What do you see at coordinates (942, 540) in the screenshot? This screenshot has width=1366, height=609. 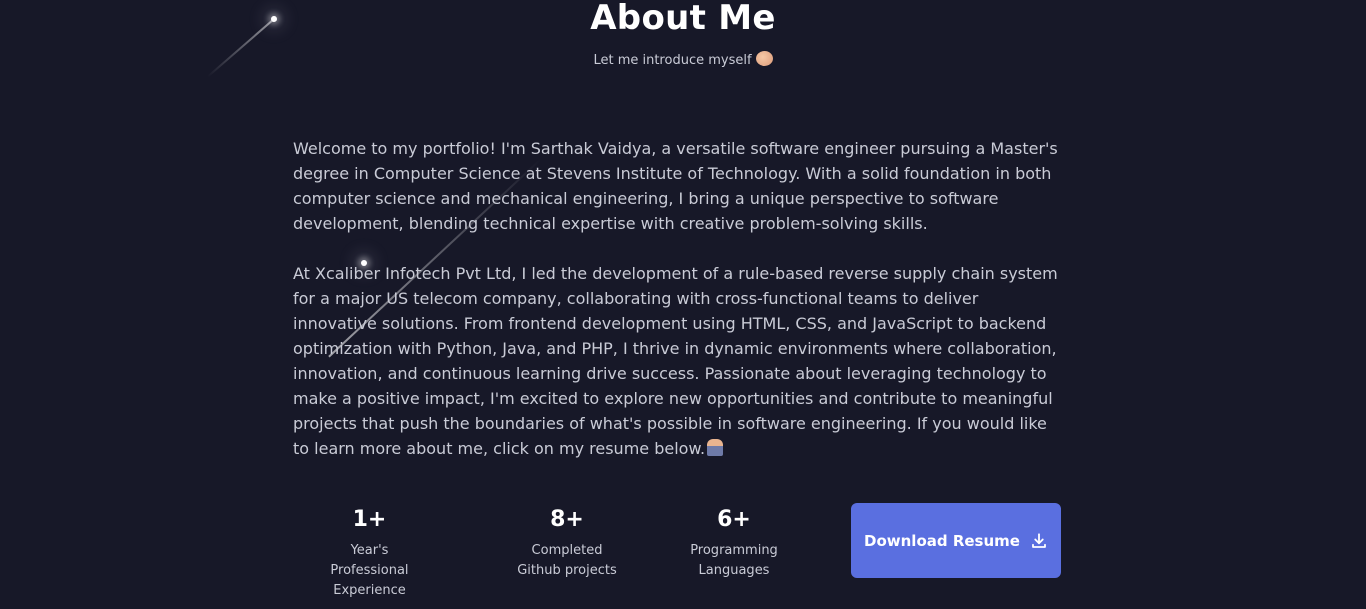 I see `download-resume-label: Download Resume` at bounding box center [942, 540].